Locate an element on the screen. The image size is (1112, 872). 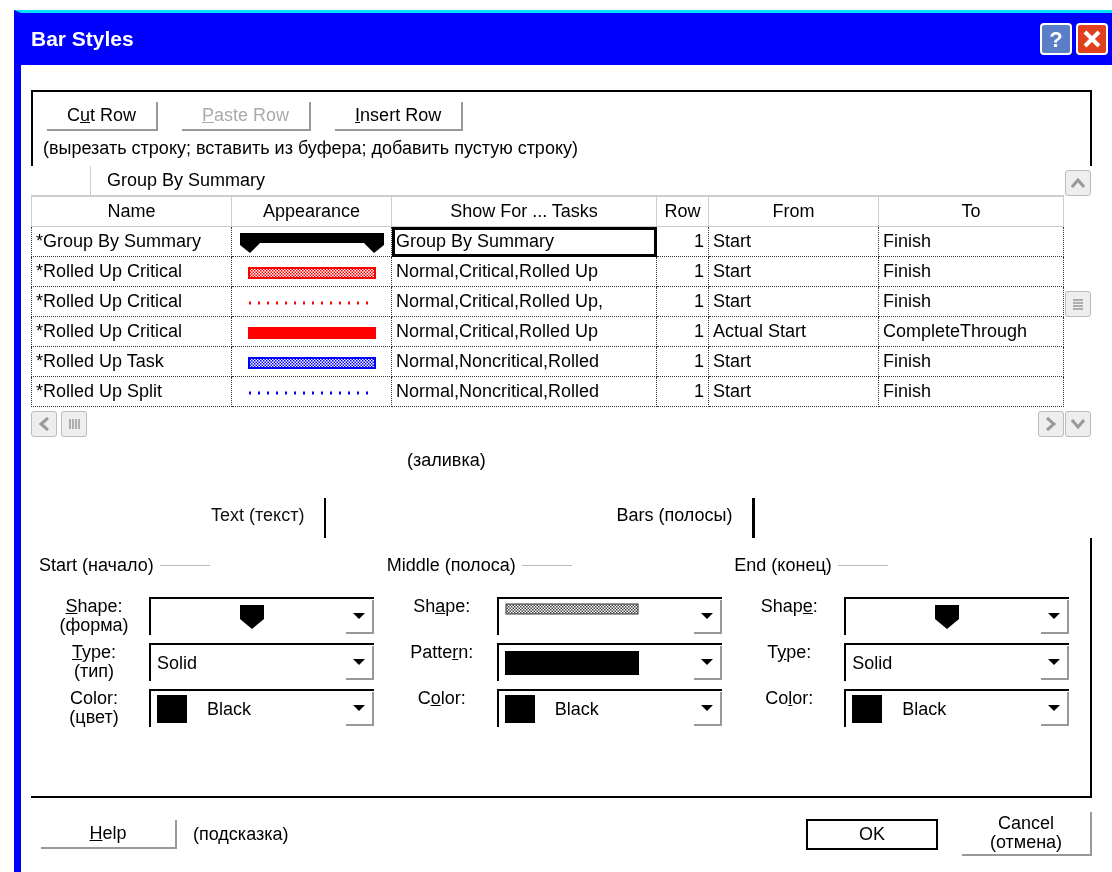
entry-field: Group By Summary is located at coordinates (341, 181).